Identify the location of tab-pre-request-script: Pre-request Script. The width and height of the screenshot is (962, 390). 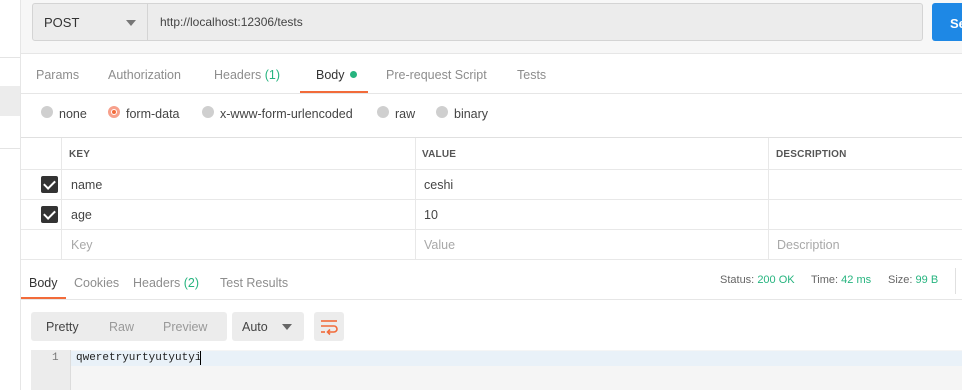
(436, 75).